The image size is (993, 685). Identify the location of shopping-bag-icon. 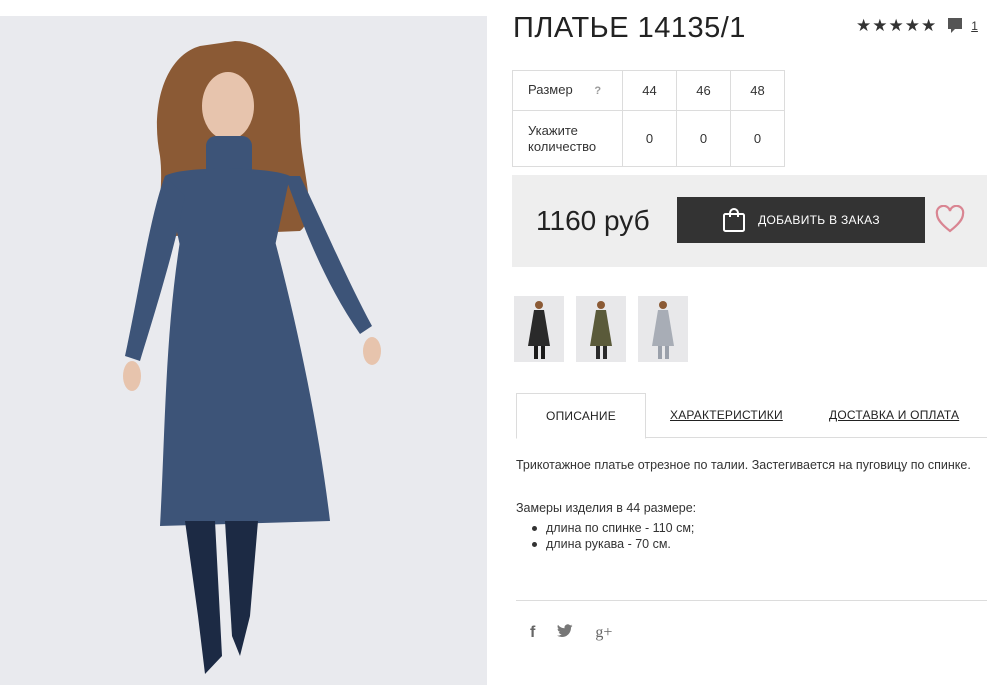
(734, 220).